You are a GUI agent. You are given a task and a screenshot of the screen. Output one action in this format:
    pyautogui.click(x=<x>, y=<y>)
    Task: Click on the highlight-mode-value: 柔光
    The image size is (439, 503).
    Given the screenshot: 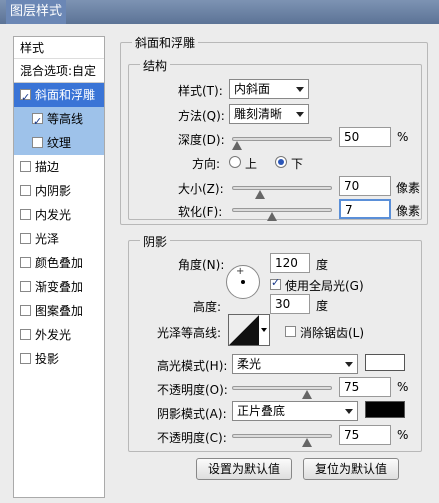 What is the action you would take?
    pyautogui.click(x=249, y=364)
    